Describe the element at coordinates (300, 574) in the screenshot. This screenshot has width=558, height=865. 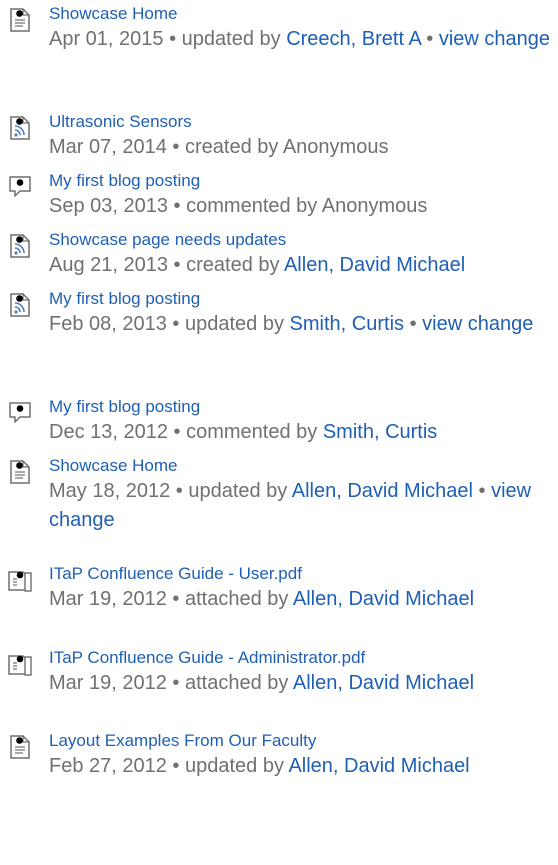
I see `content-title-link: ITaP Confluence Guide - User.pdf` at that location.